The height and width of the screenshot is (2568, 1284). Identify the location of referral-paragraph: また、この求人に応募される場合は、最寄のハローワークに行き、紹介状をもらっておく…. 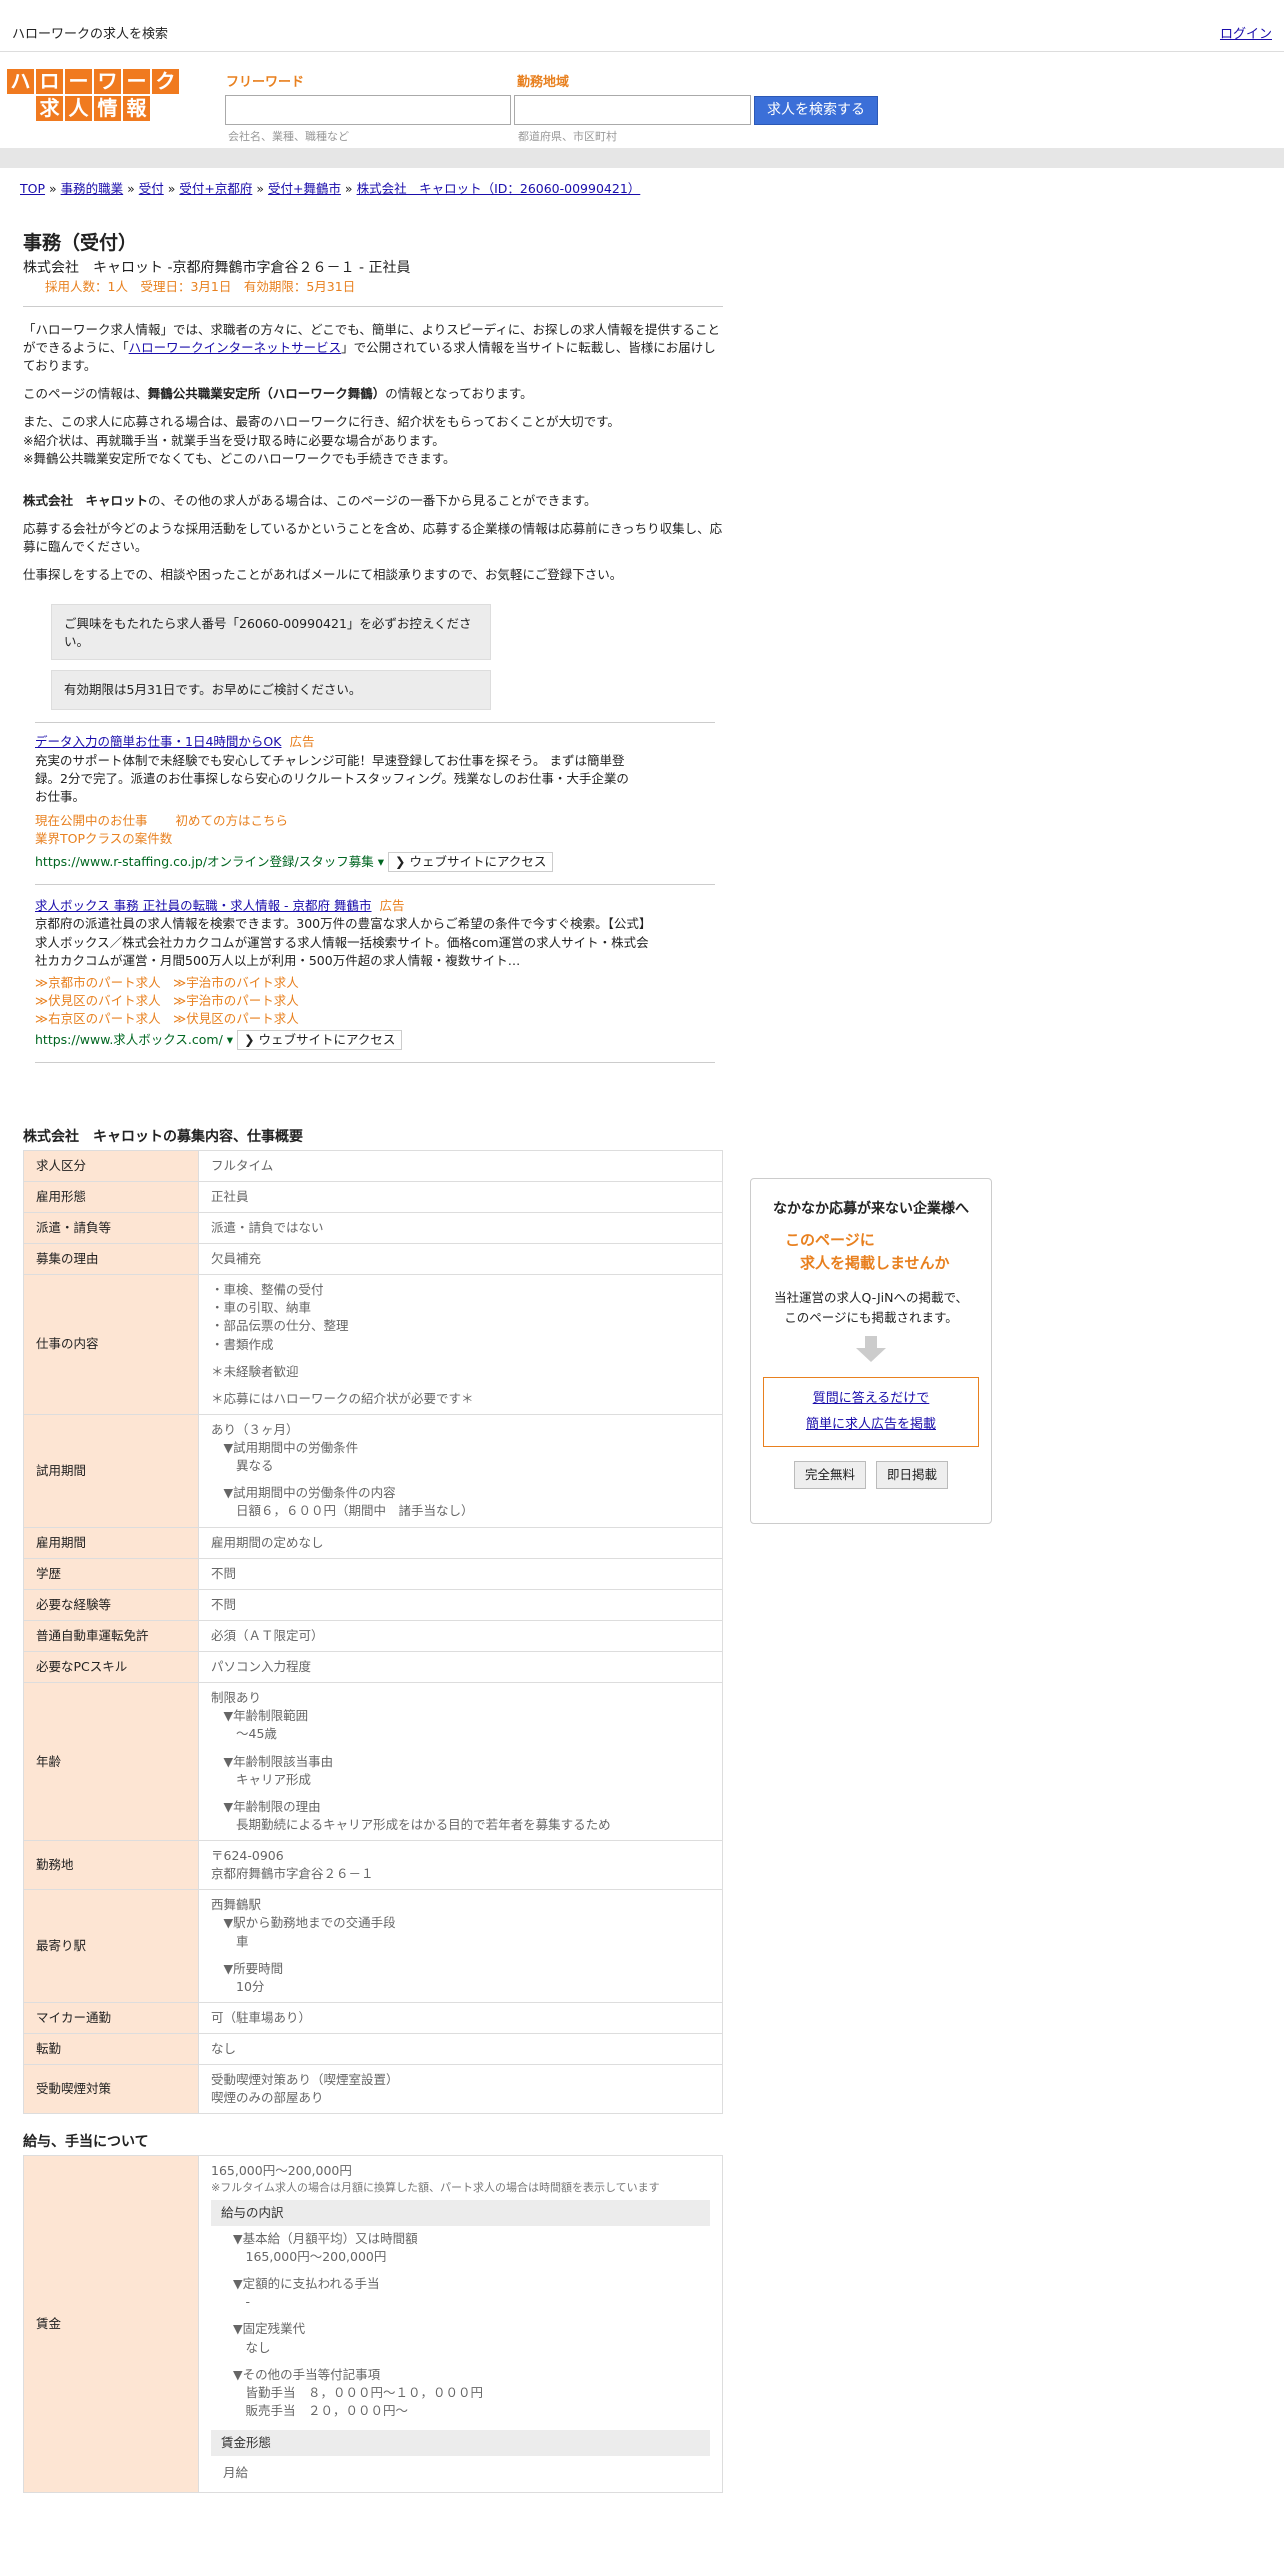
(373, 440).